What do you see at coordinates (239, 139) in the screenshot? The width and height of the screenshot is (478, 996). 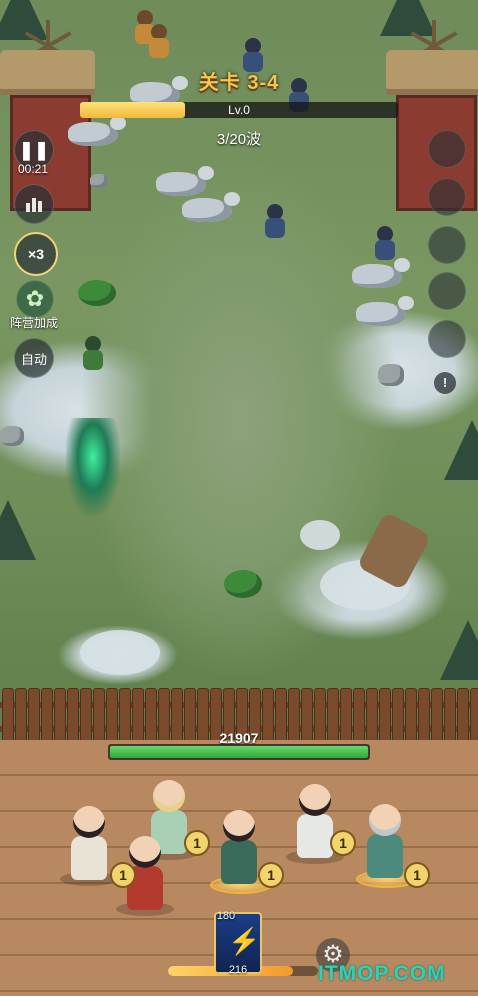 I see `wave-counter: 3/20波` at bounding box center [239, 139].